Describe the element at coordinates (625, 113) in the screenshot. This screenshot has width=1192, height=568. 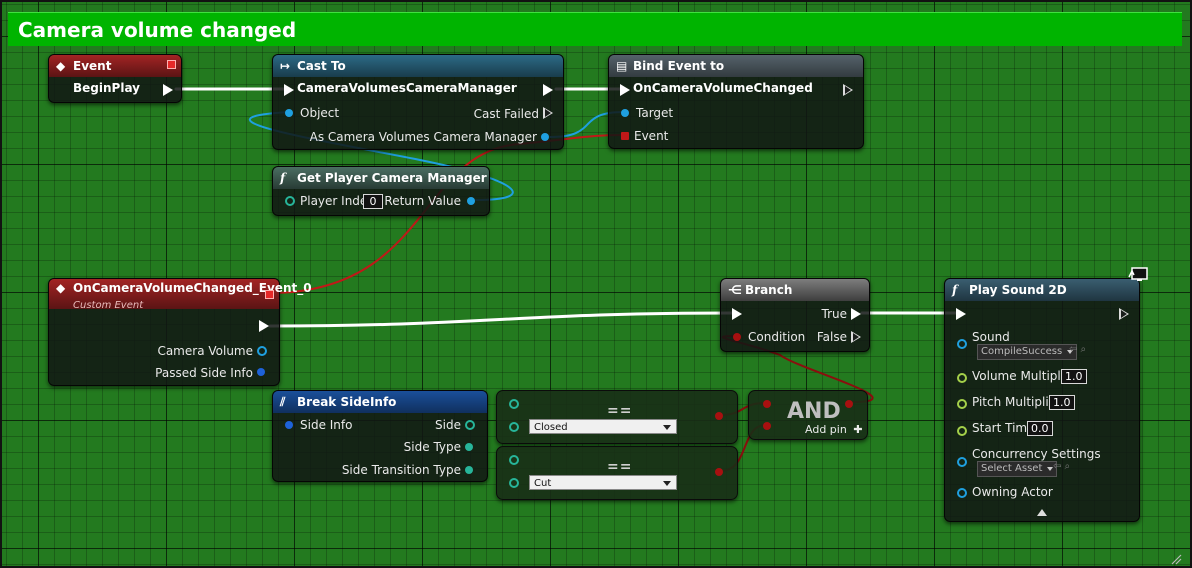
I see `target-input-pin` at that location.